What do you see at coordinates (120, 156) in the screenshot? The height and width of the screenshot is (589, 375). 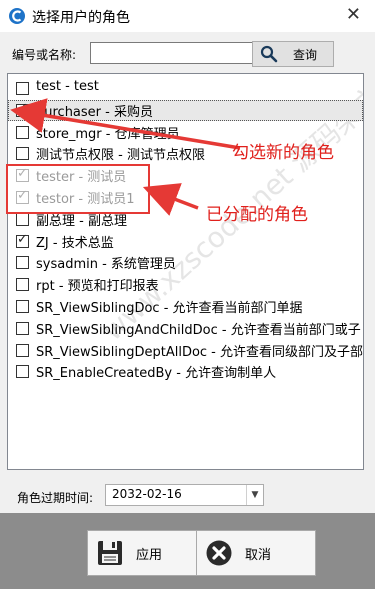 I see `role-label: 测试节点权限 - 测试节点权限` at bounding box center [120, 156].